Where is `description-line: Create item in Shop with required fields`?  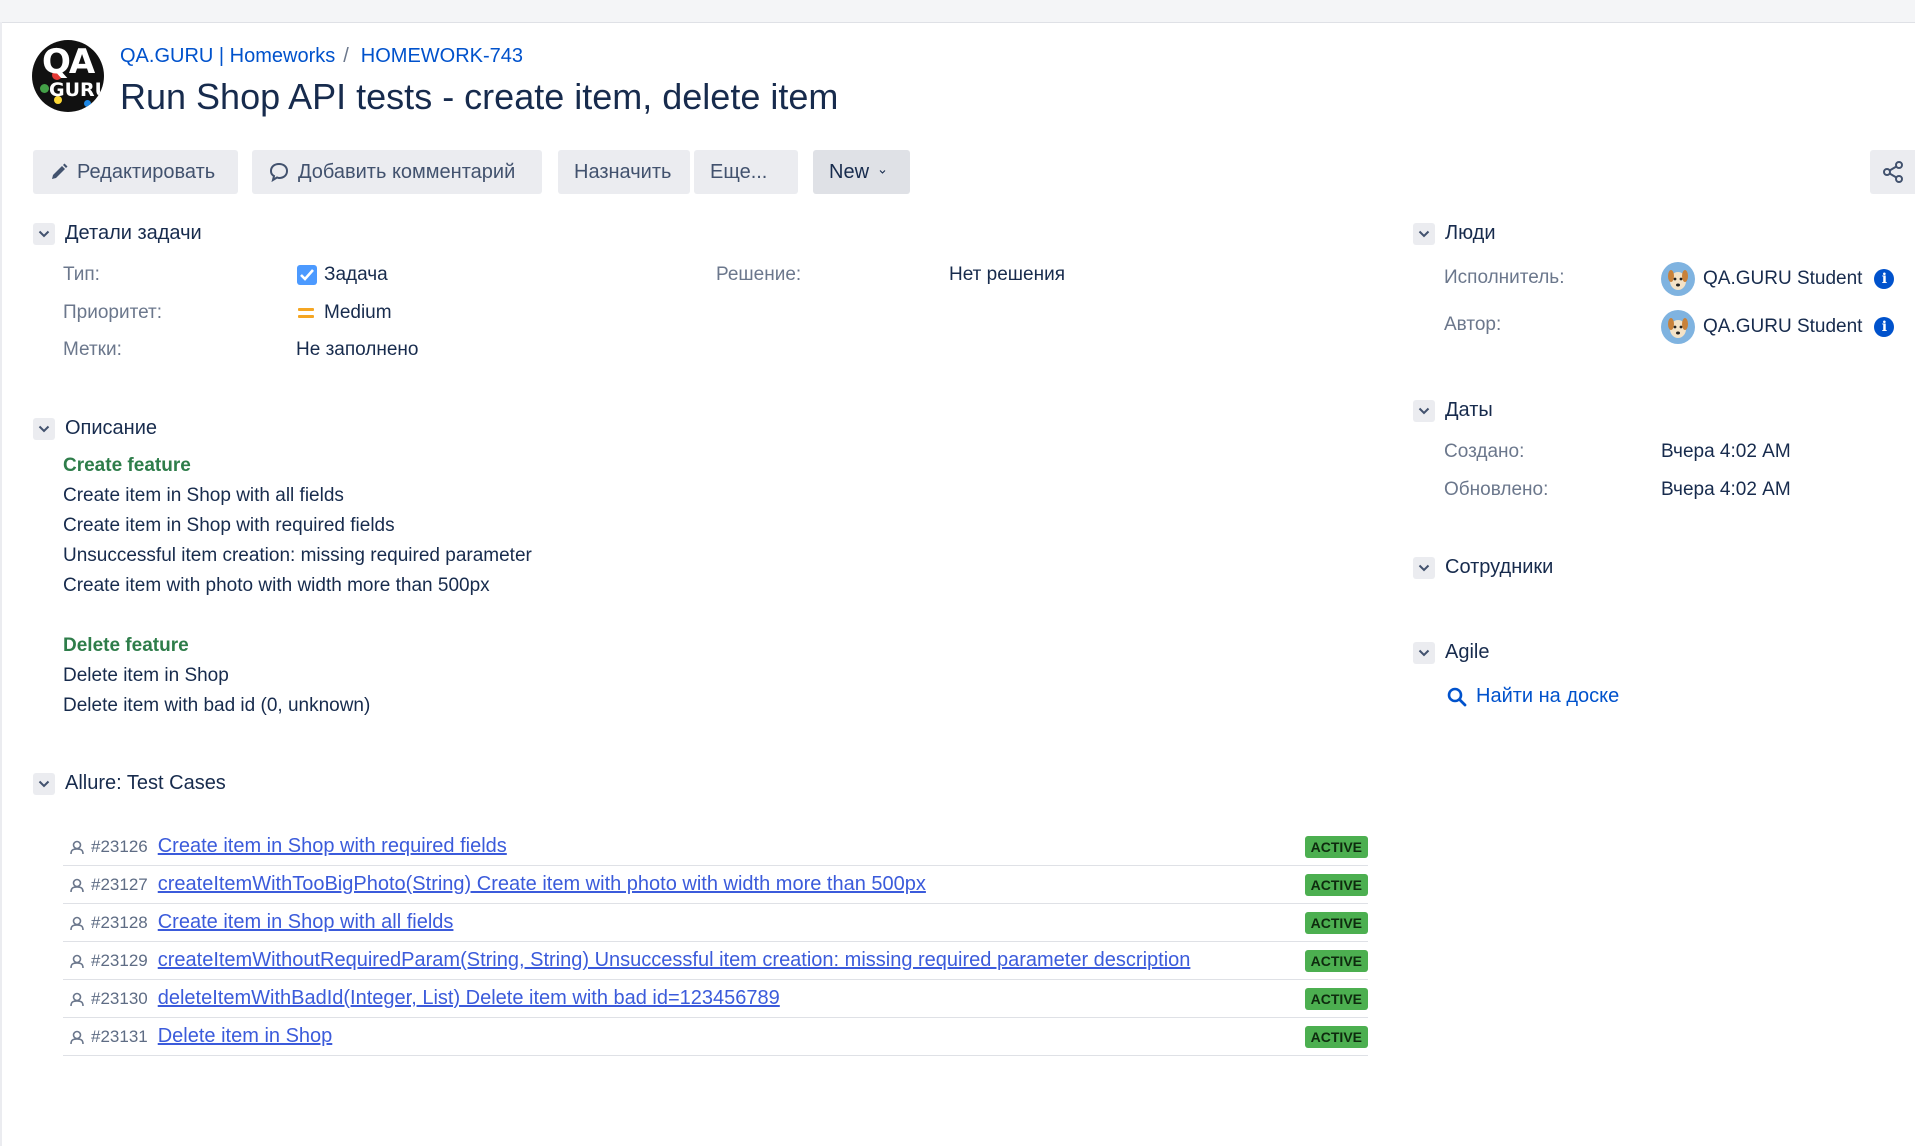
description-line: Create item in Shop with required fields is located at coordinates (229, 525).